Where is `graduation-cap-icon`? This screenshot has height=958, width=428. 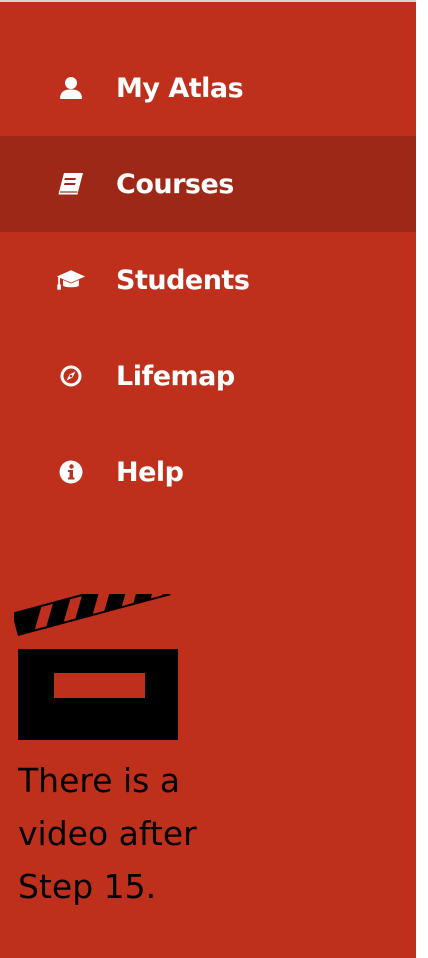 graduation-cap-icon is located at coordinates (71, 280).